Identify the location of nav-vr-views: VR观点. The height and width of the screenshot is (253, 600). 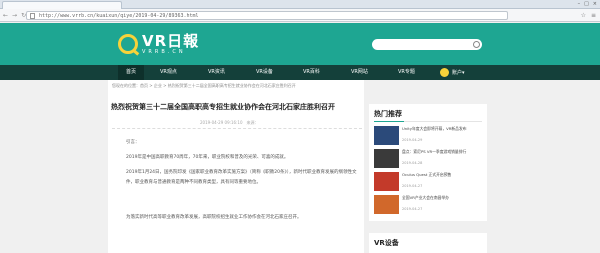
(168, 72).